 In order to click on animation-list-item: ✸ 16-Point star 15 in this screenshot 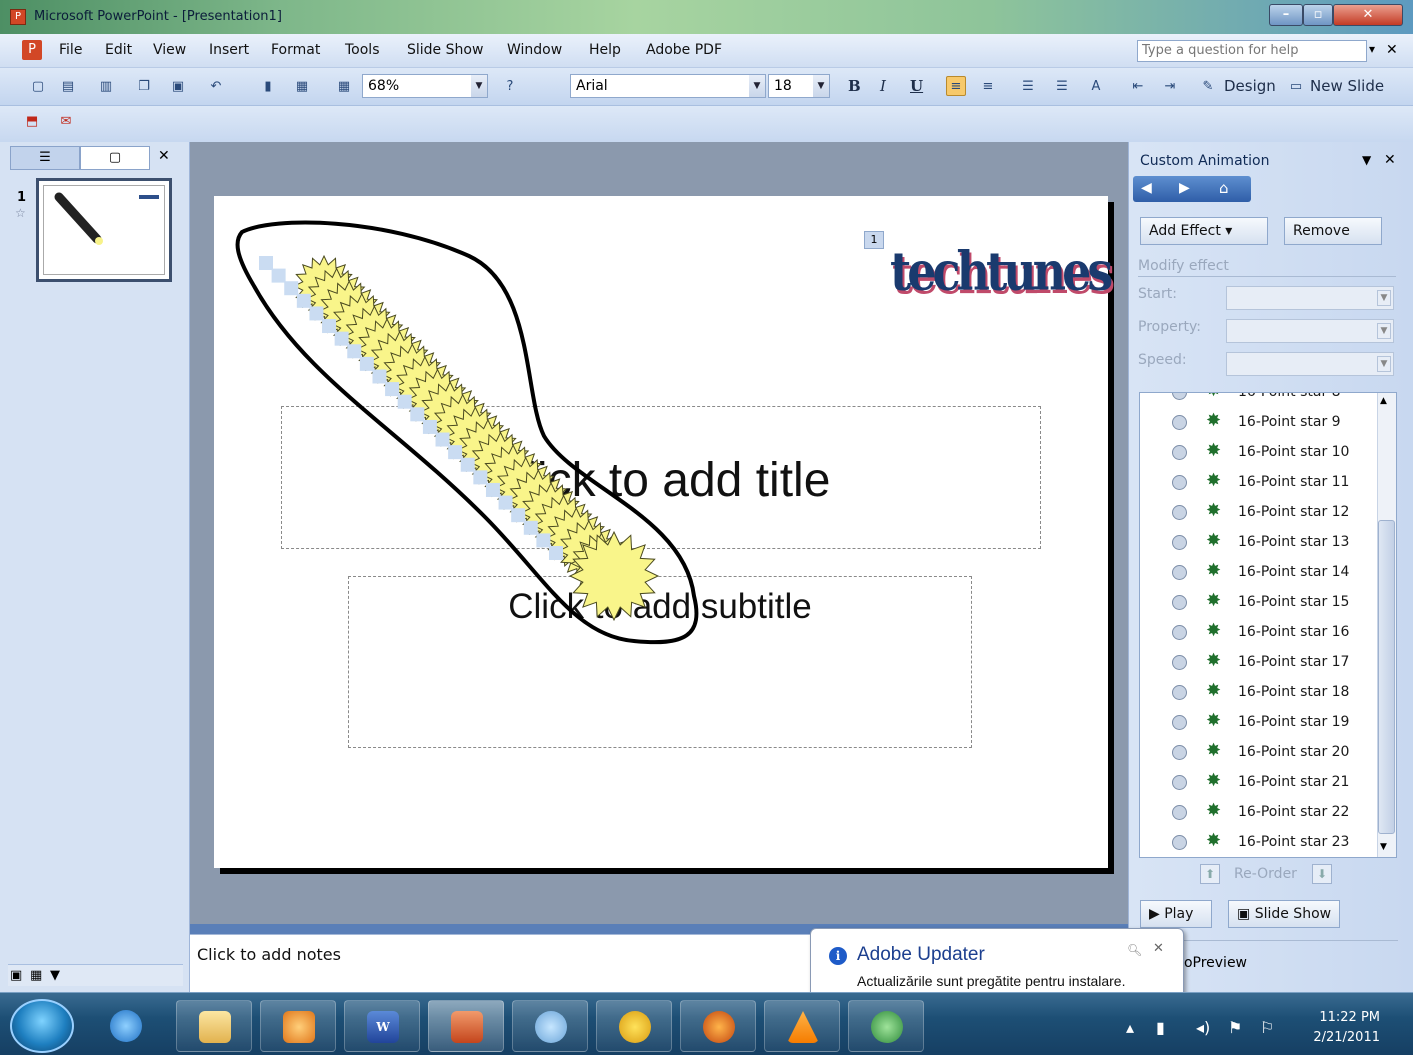, I will do `click(1257, 603)`.